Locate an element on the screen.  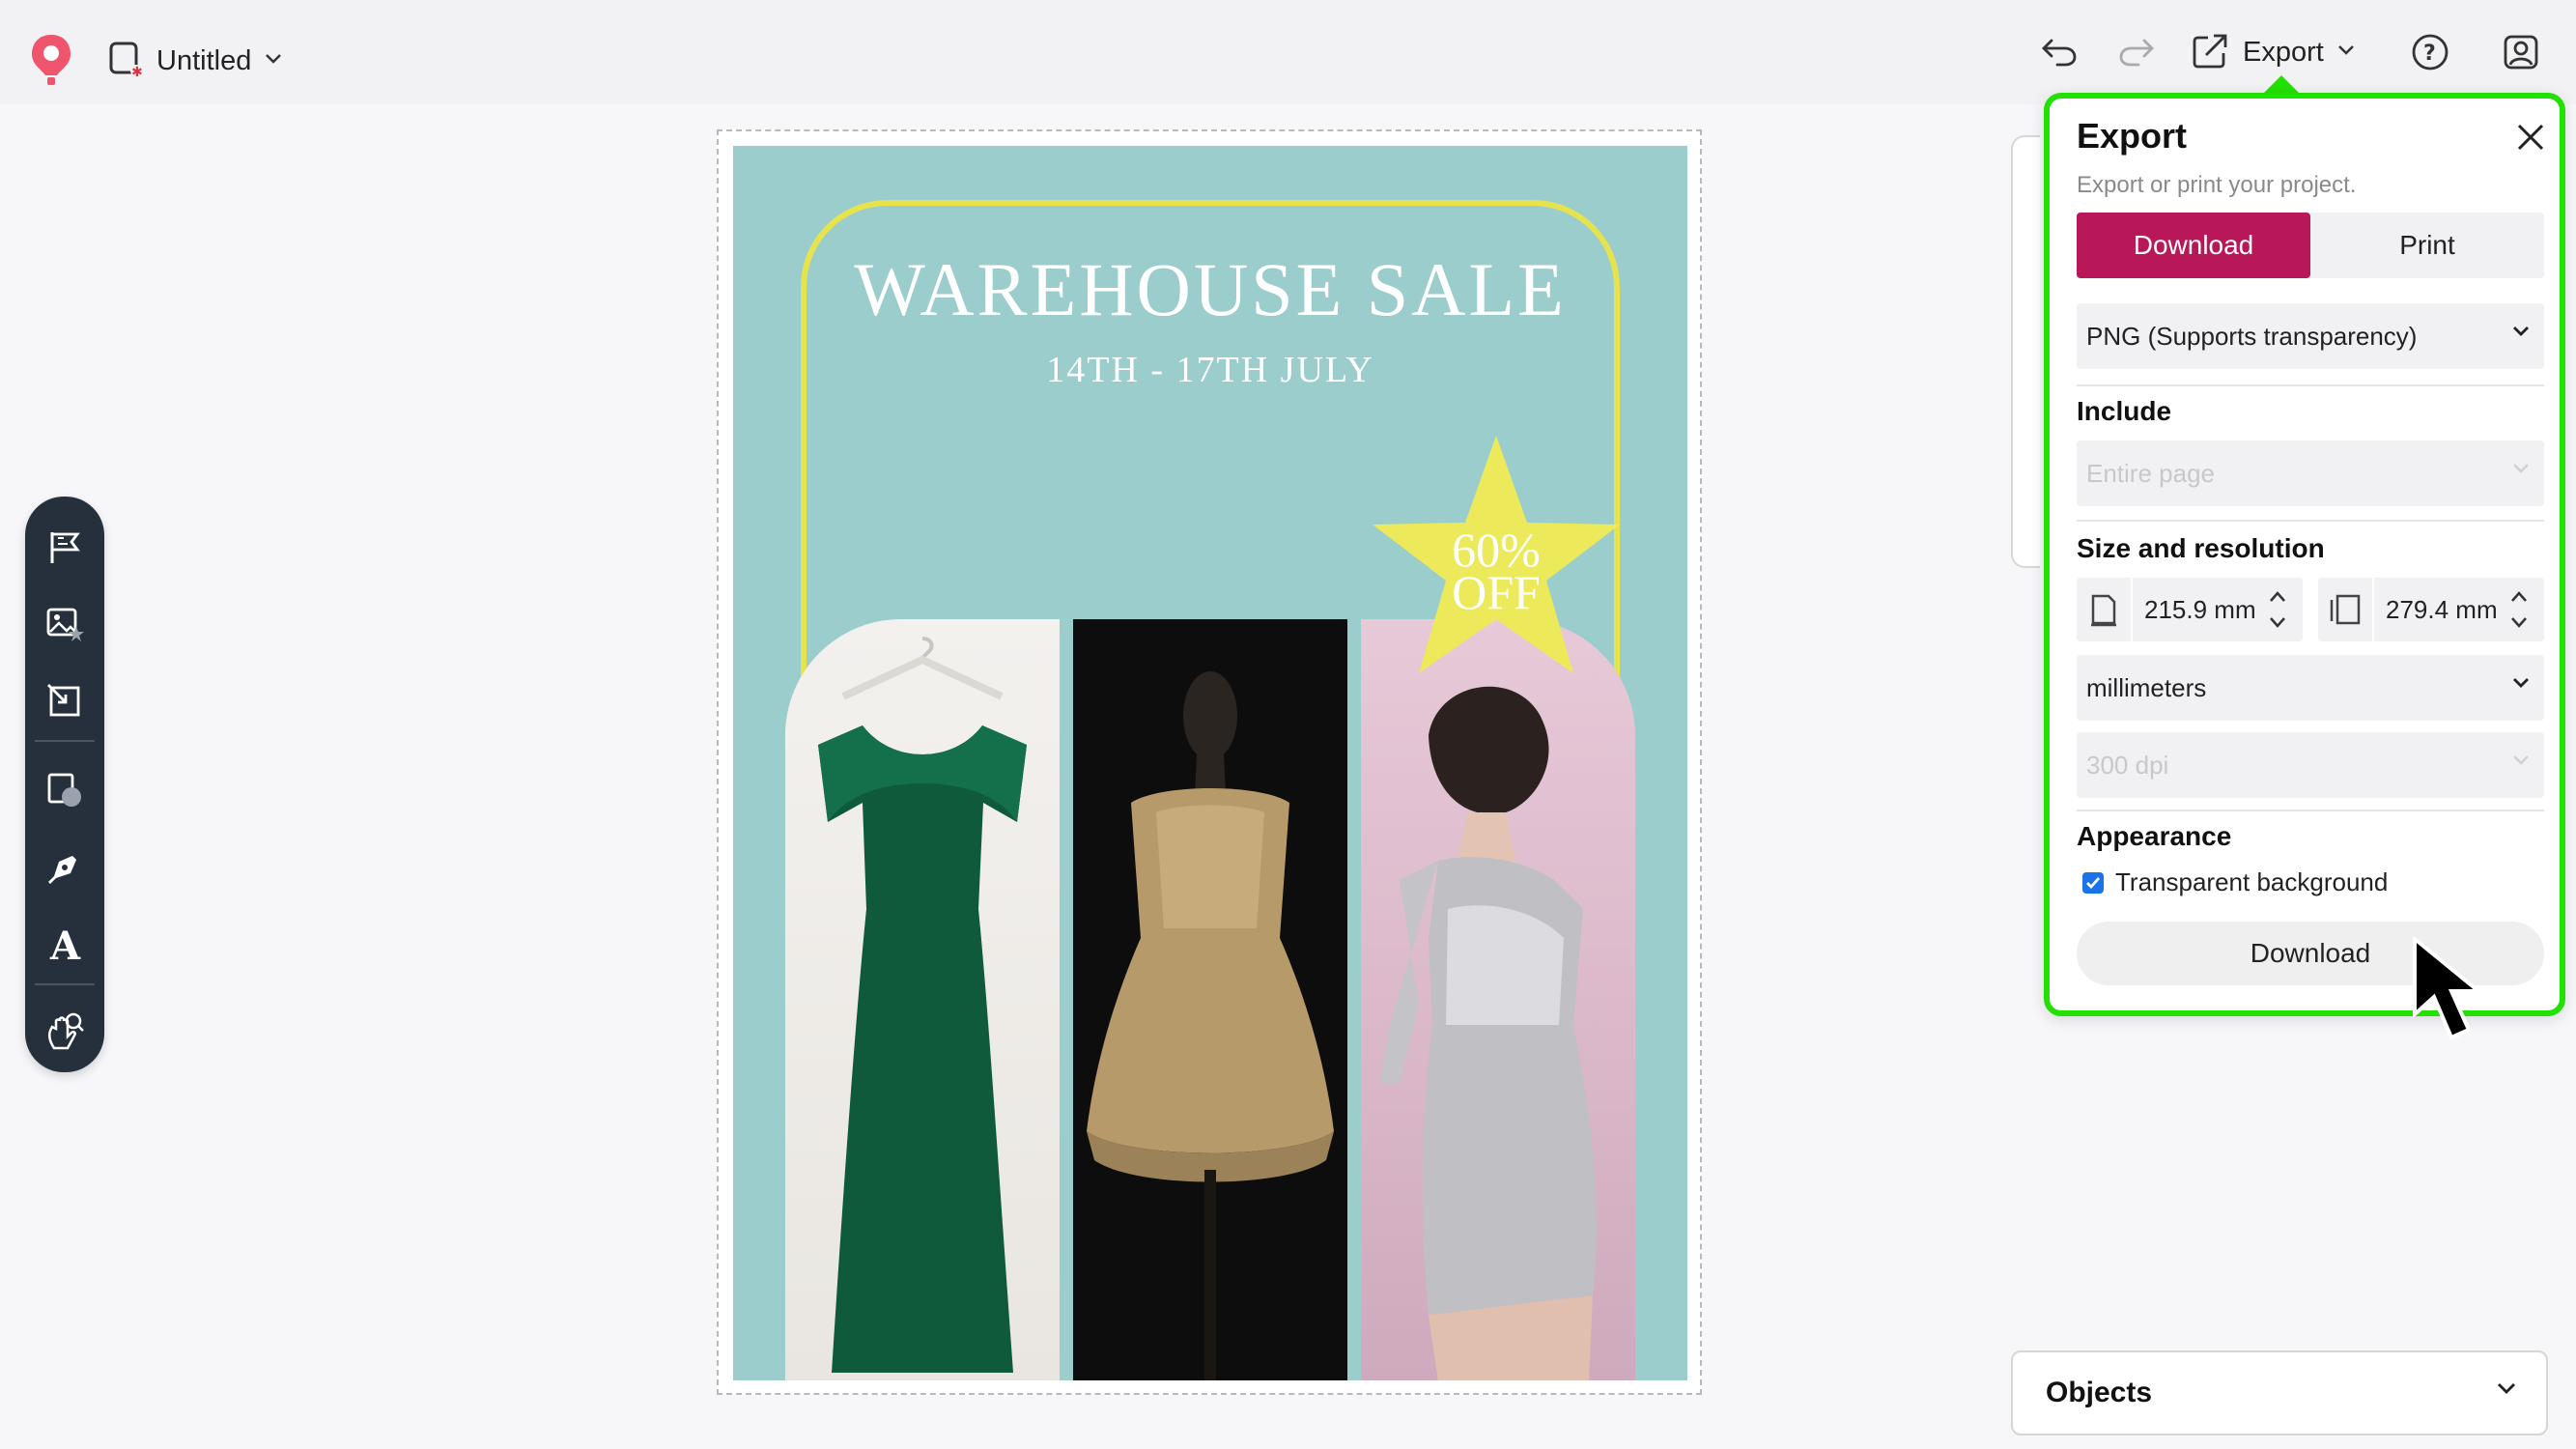
undo-button is located at coordinates (2059, 52).